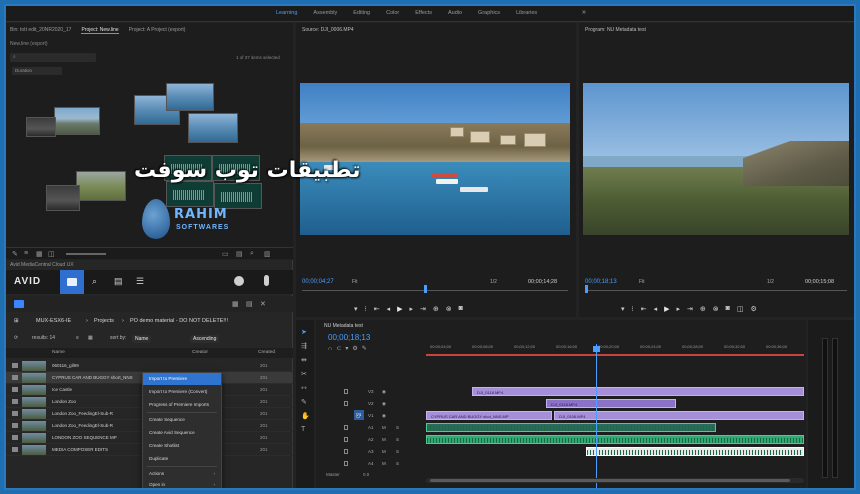 The width and height of the screenshot is (860, 494). I want to click on folder-icon, so click(19, 304).